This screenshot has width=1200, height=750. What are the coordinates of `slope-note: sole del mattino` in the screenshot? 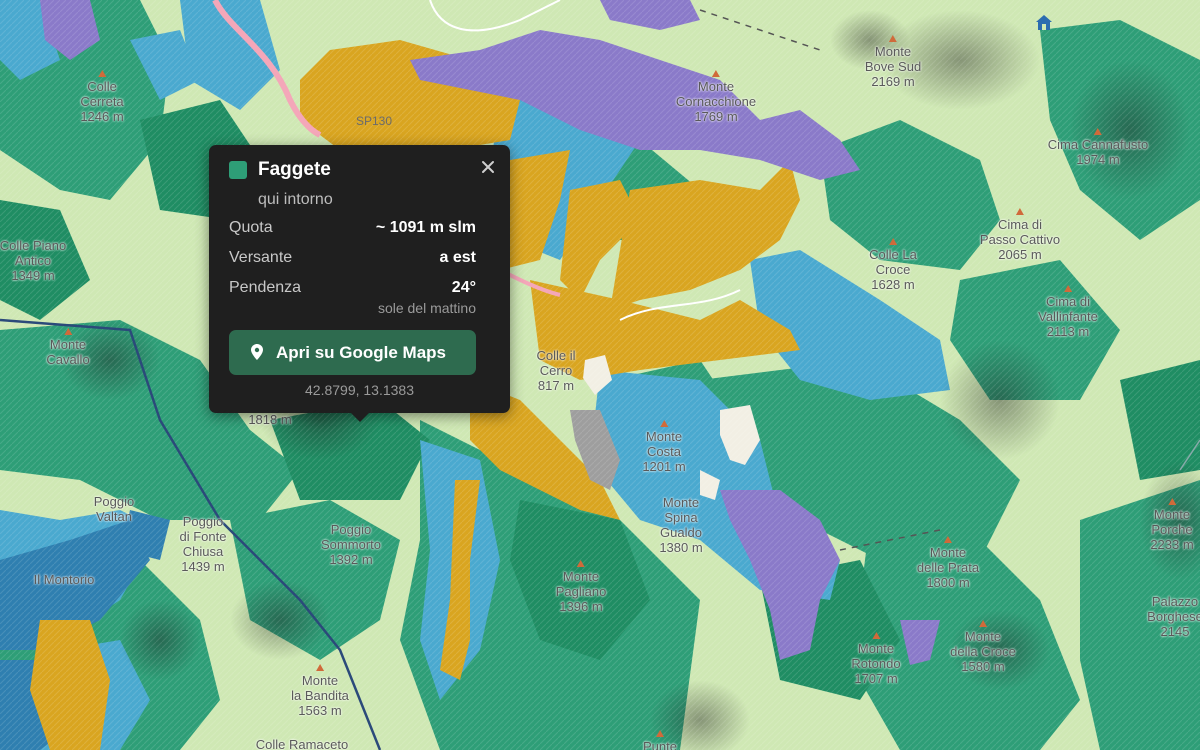 It's located at (426, 308).